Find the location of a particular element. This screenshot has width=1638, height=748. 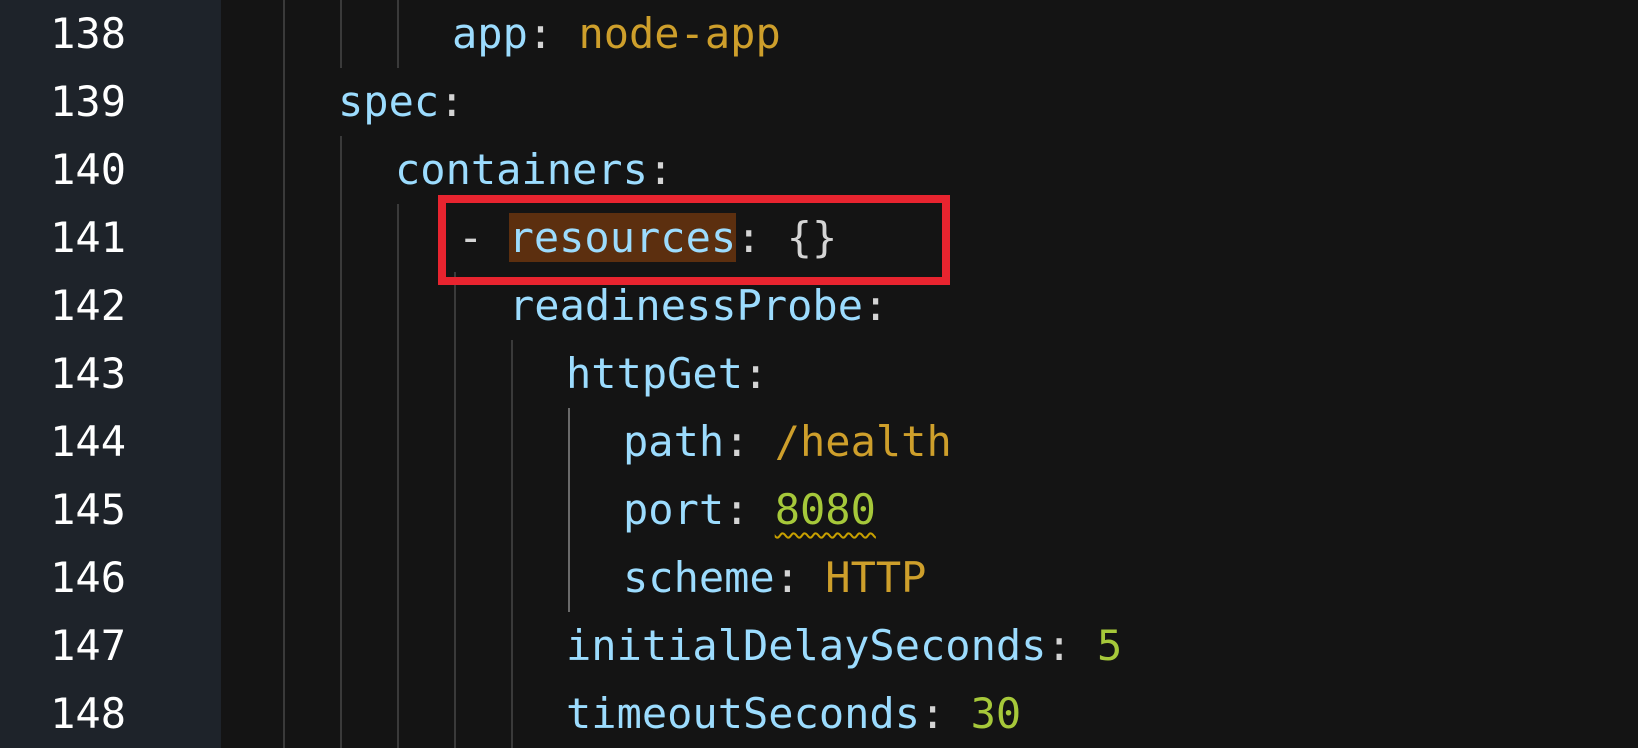

line-number: 145 is located at coordinates (88, 509).